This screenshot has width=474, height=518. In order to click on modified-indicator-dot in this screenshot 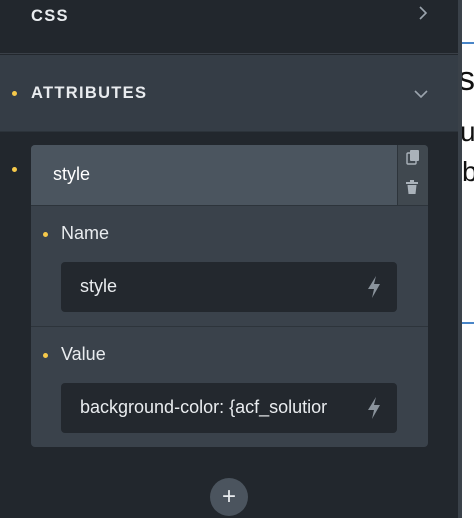, I will do `click(14, 93)`.